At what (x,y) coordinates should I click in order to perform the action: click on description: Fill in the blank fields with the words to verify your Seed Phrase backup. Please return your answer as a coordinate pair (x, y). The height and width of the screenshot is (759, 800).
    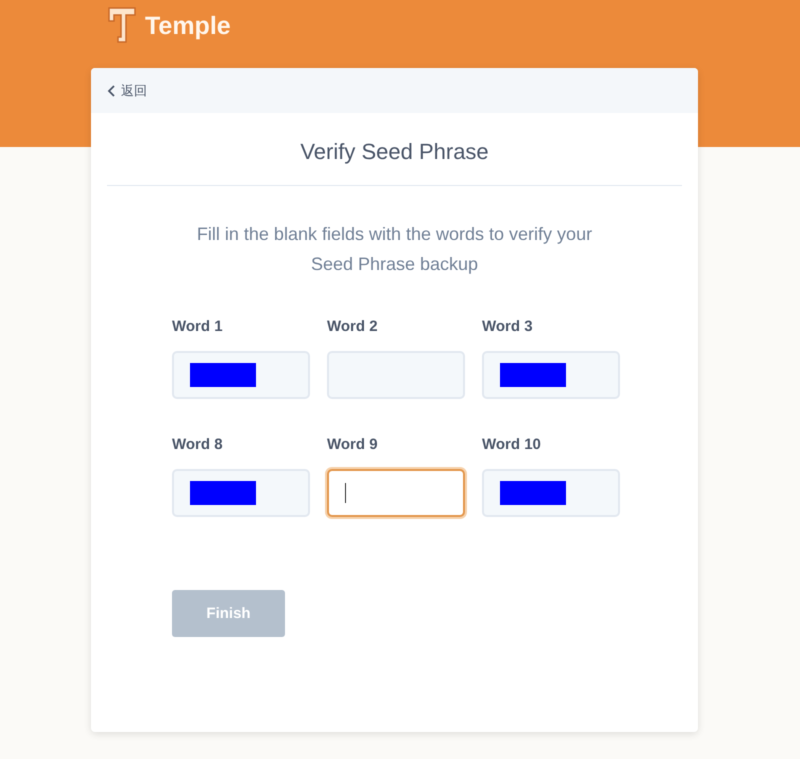
    Looking at the image, I should click on (395, 249).